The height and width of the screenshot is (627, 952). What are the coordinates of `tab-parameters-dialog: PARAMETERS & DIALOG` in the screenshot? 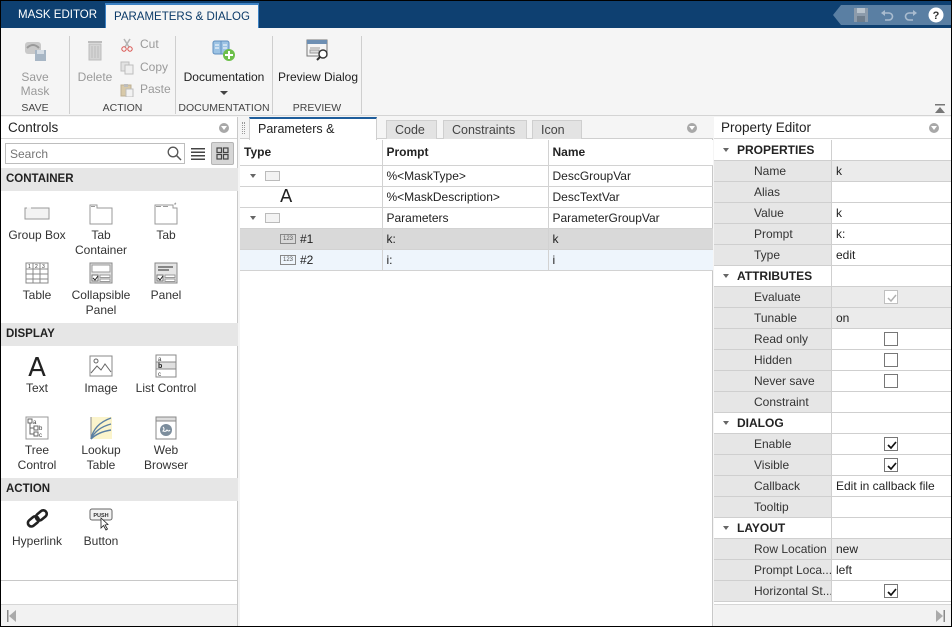 It's located at (182, 15).